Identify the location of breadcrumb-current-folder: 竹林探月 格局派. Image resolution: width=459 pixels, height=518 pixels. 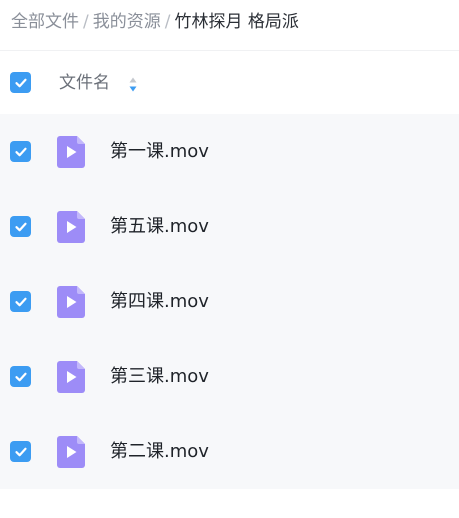
(236, 22).